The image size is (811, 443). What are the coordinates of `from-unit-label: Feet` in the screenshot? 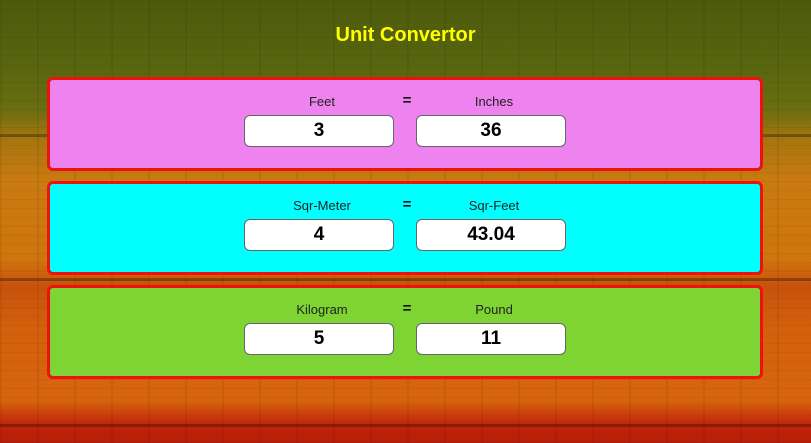 It's located at (321, 101).